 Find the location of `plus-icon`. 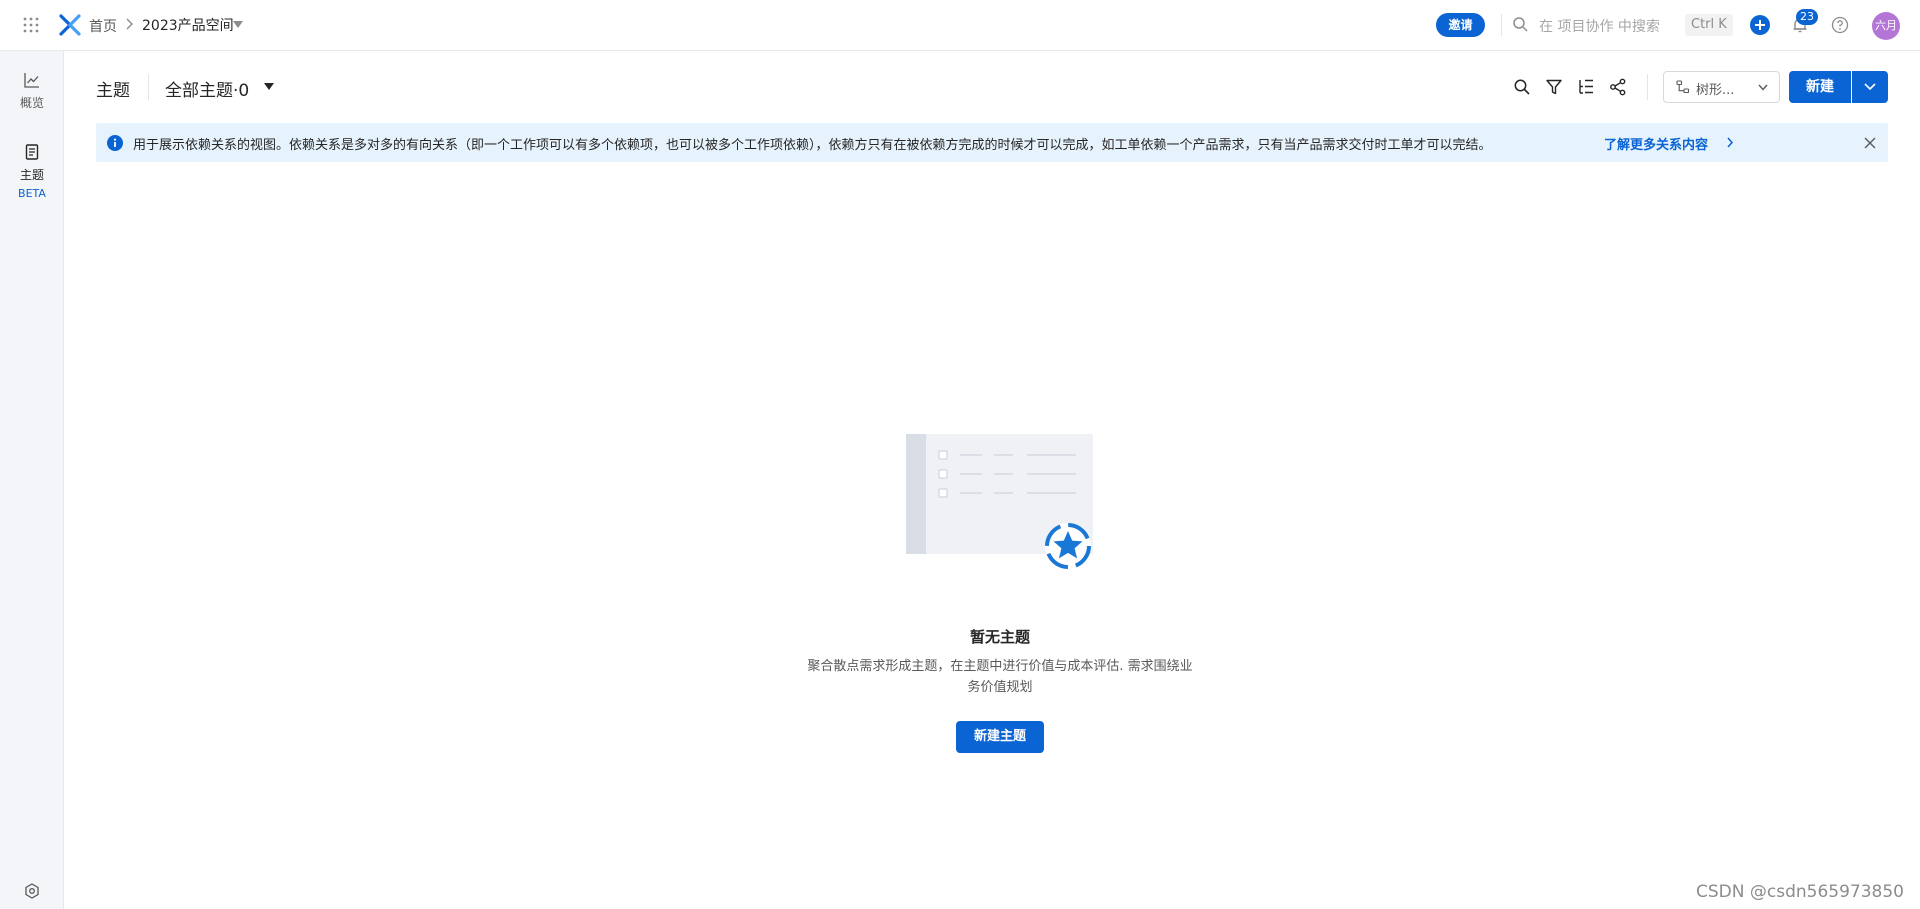

plus-icon is located at coordinates (1760, 25).